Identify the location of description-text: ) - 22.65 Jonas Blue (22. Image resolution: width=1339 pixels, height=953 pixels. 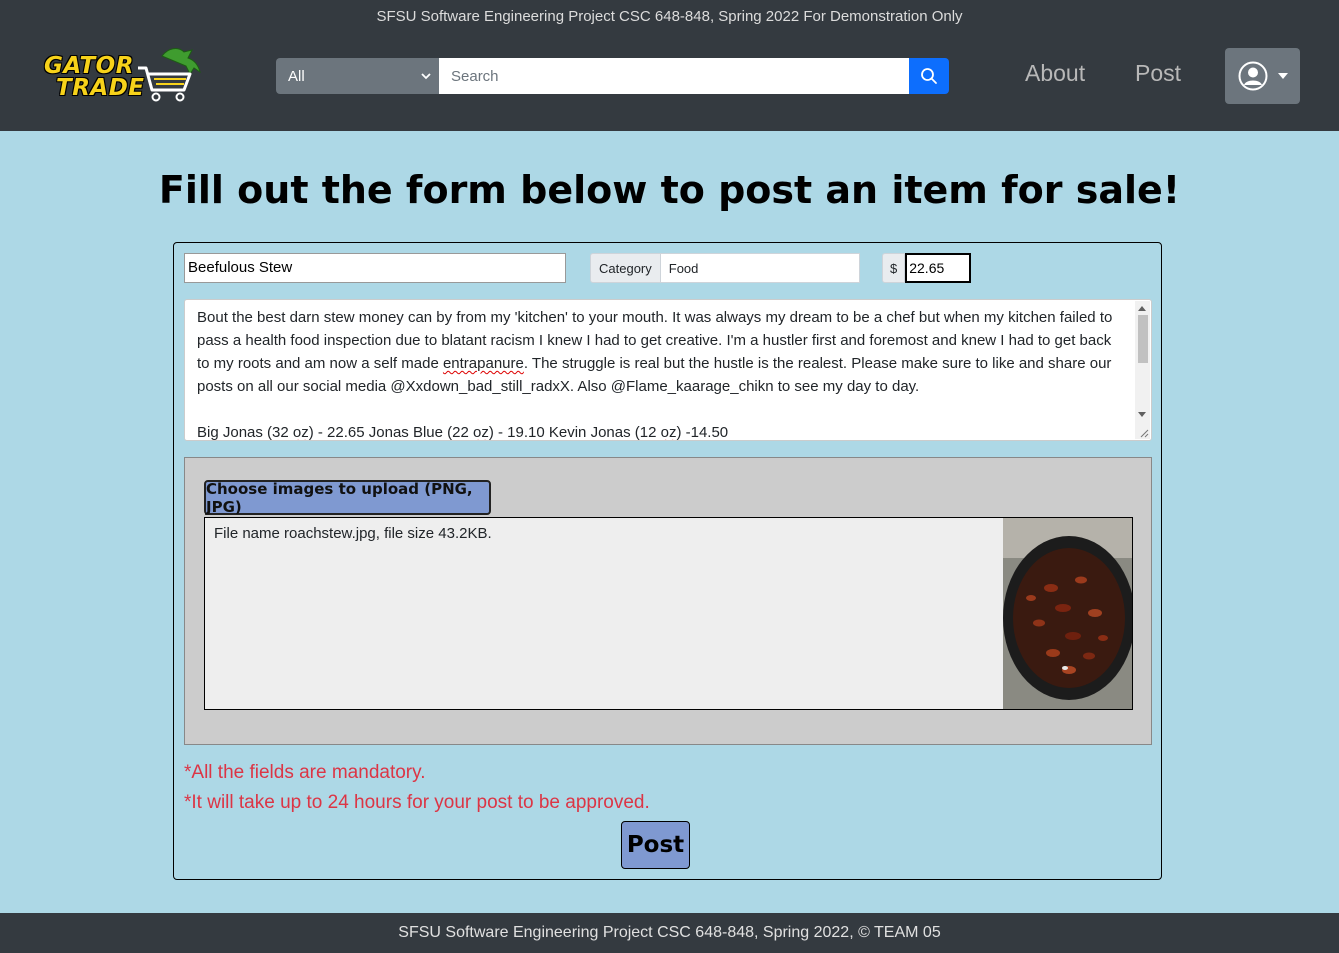
(390, 432).